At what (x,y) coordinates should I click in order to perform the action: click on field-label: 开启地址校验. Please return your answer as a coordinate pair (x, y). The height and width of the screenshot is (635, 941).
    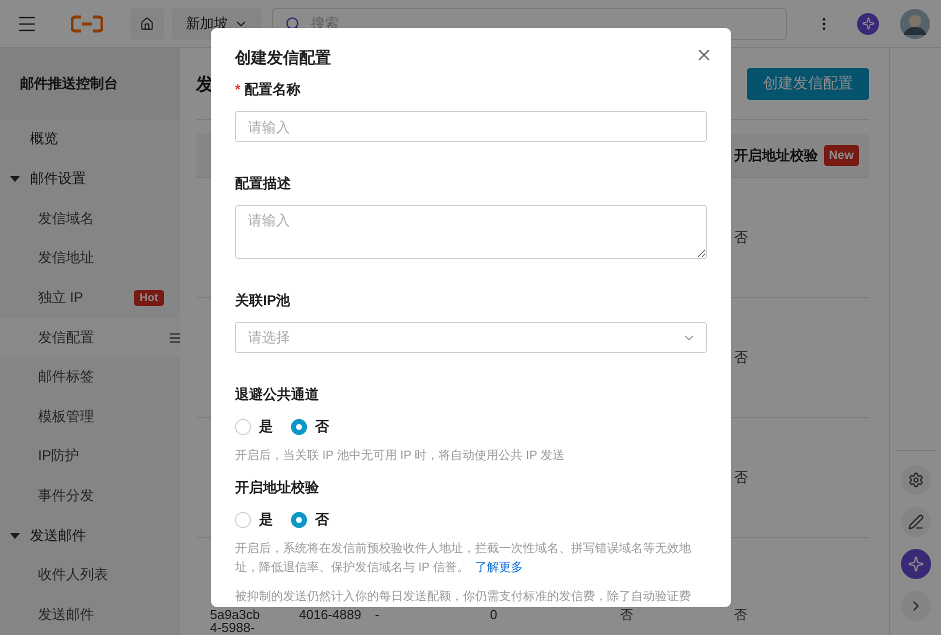
    Looking at the image, I should click on (277, 488).